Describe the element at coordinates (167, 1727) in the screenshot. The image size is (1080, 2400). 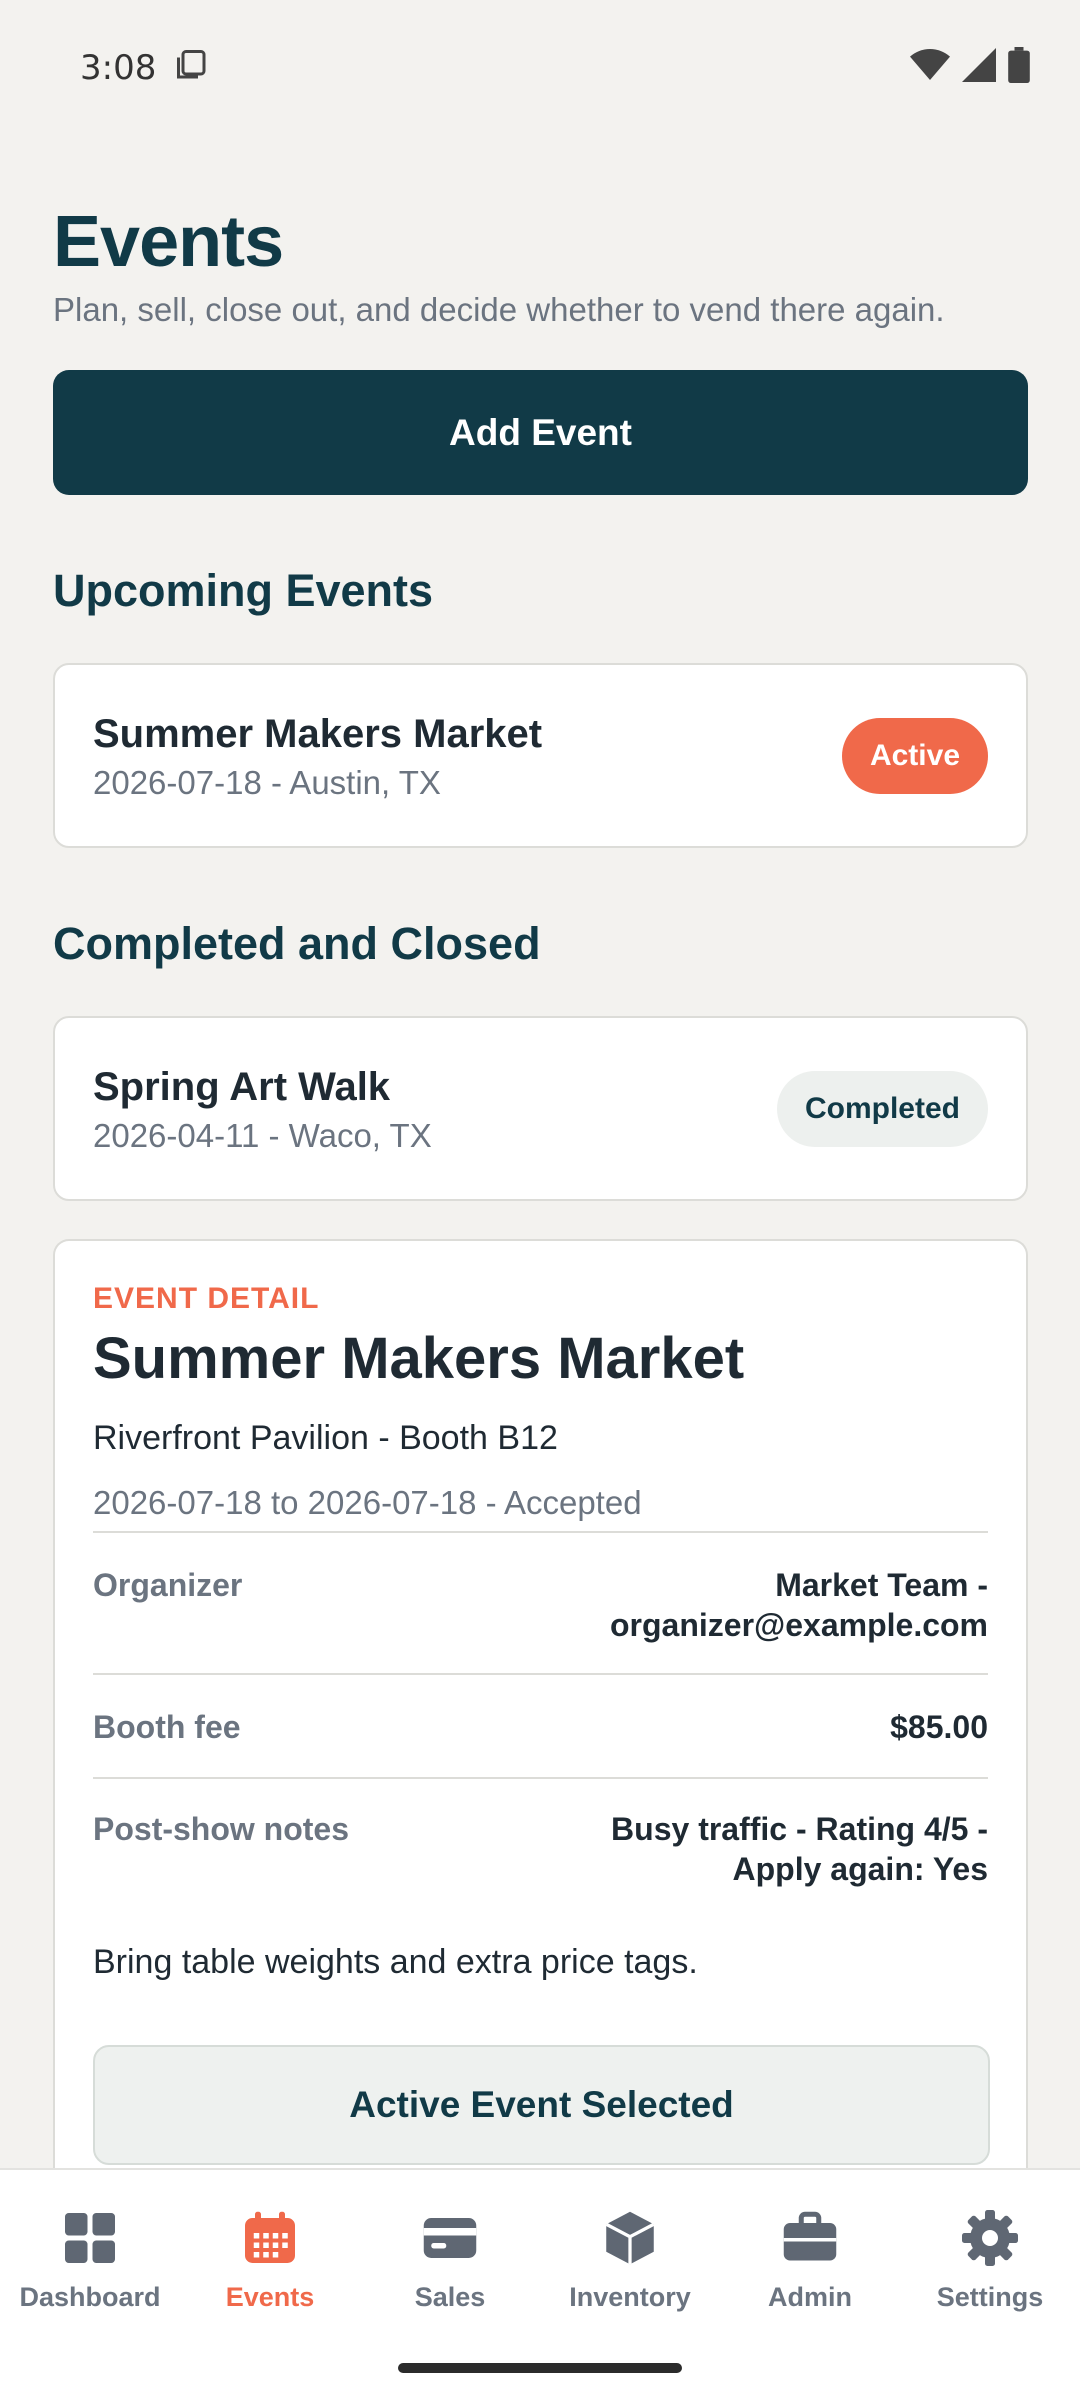
I see `booth-fee-label: Booth fee` at that location.